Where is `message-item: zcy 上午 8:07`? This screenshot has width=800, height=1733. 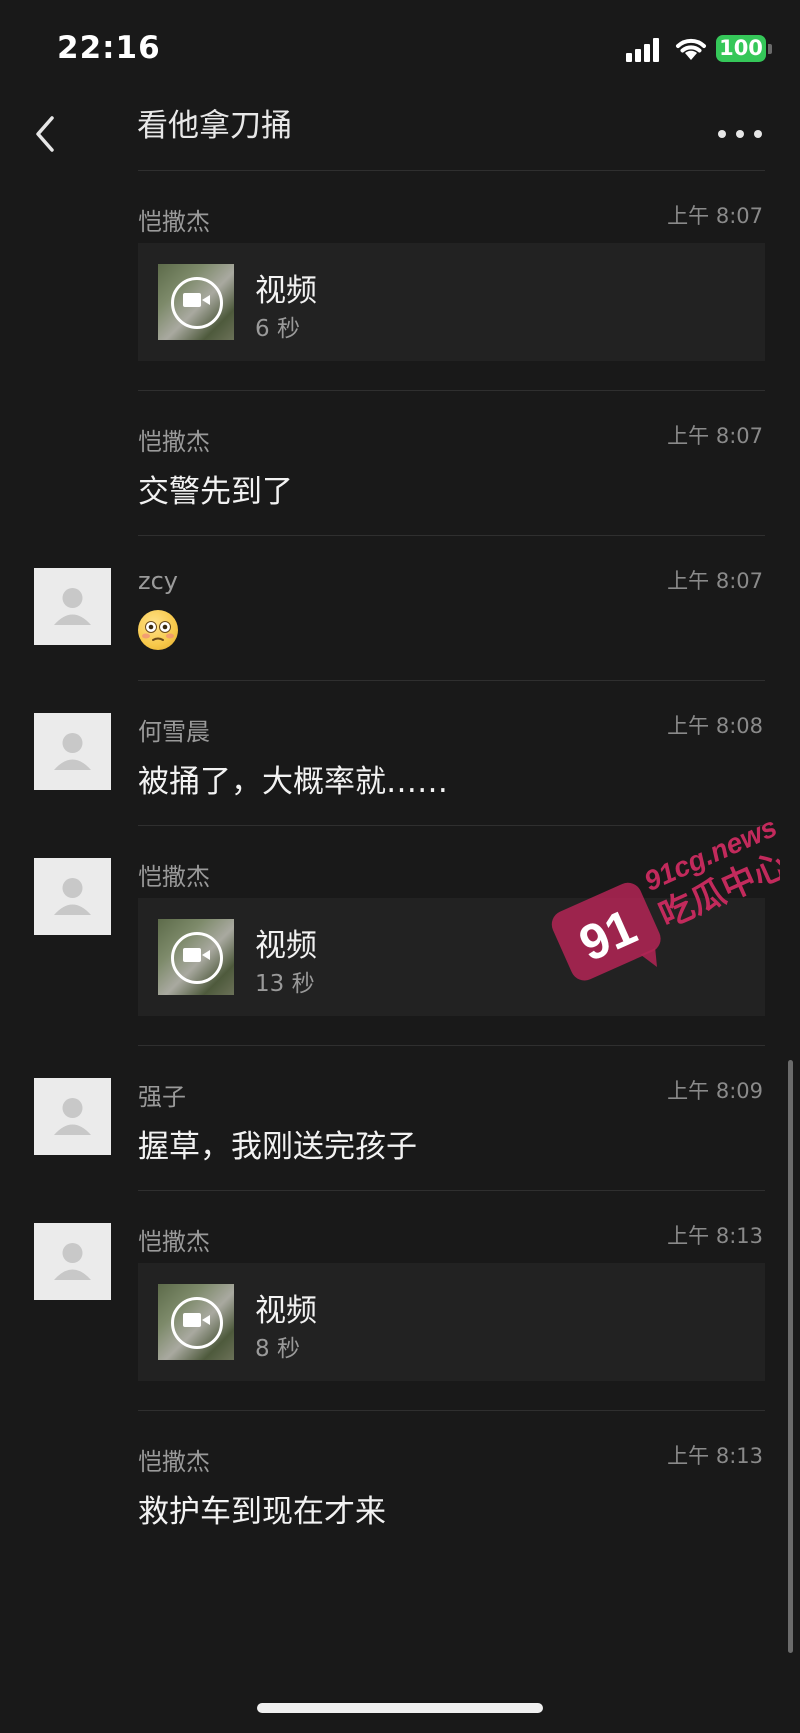
message-item: zcy 上午 8:07 is located at coordinates (400, 607).